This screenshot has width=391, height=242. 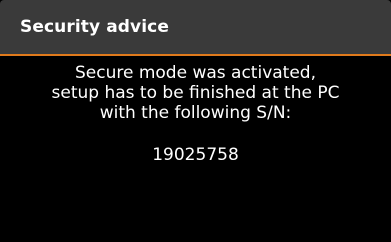 What do you see at coordinates (195, 113) in the screenshot?
I see `message-line-3: with the following S/N:` at bounding box center [195, 113].